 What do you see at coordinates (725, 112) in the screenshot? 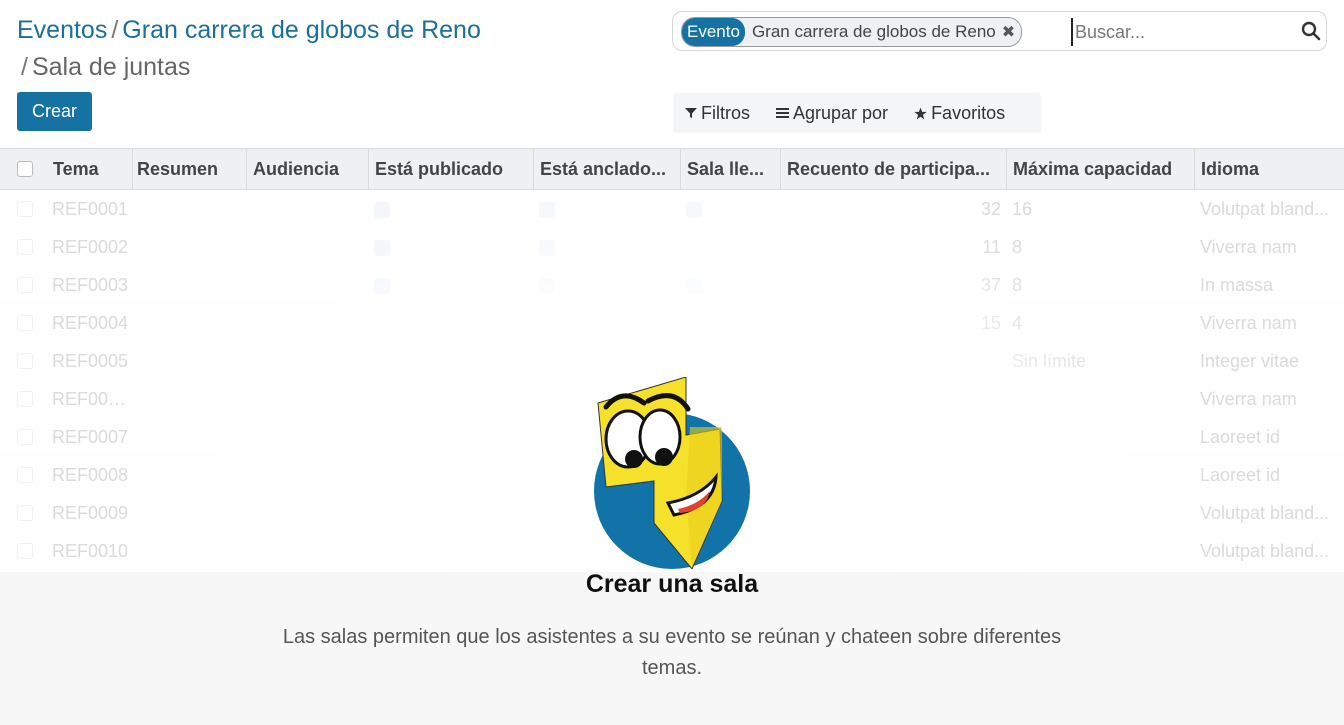
I see `filters-label: Filtros` at bounding box center [725, 112].